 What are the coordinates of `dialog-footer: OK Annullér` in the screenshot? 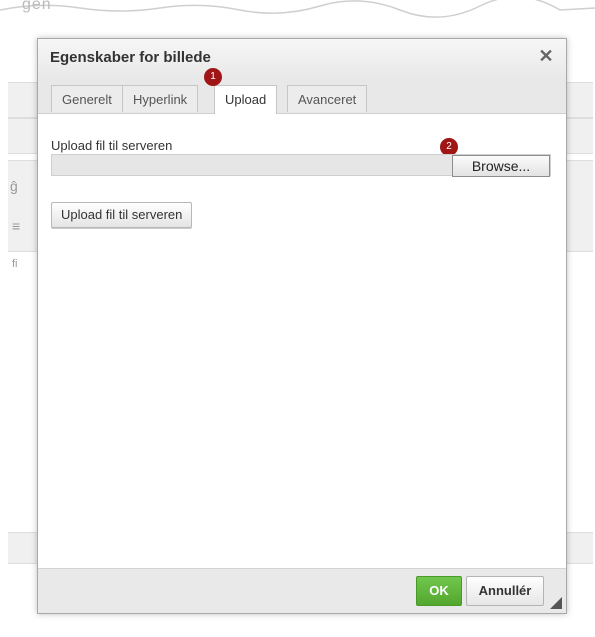 It's located at (302, 590).